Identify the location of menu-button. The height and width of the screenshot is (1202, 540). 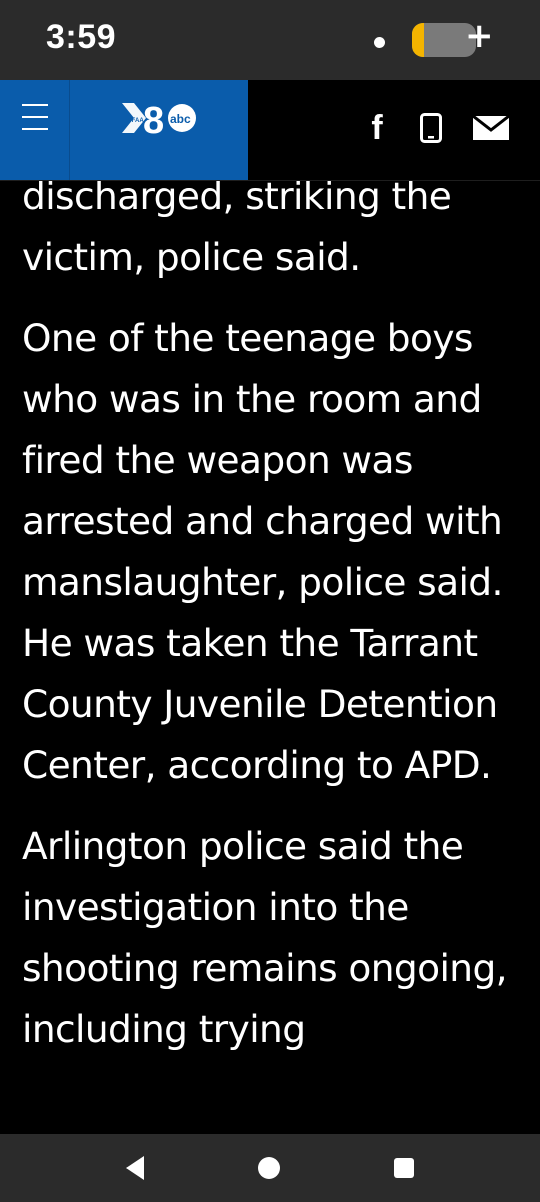
(35, 130).